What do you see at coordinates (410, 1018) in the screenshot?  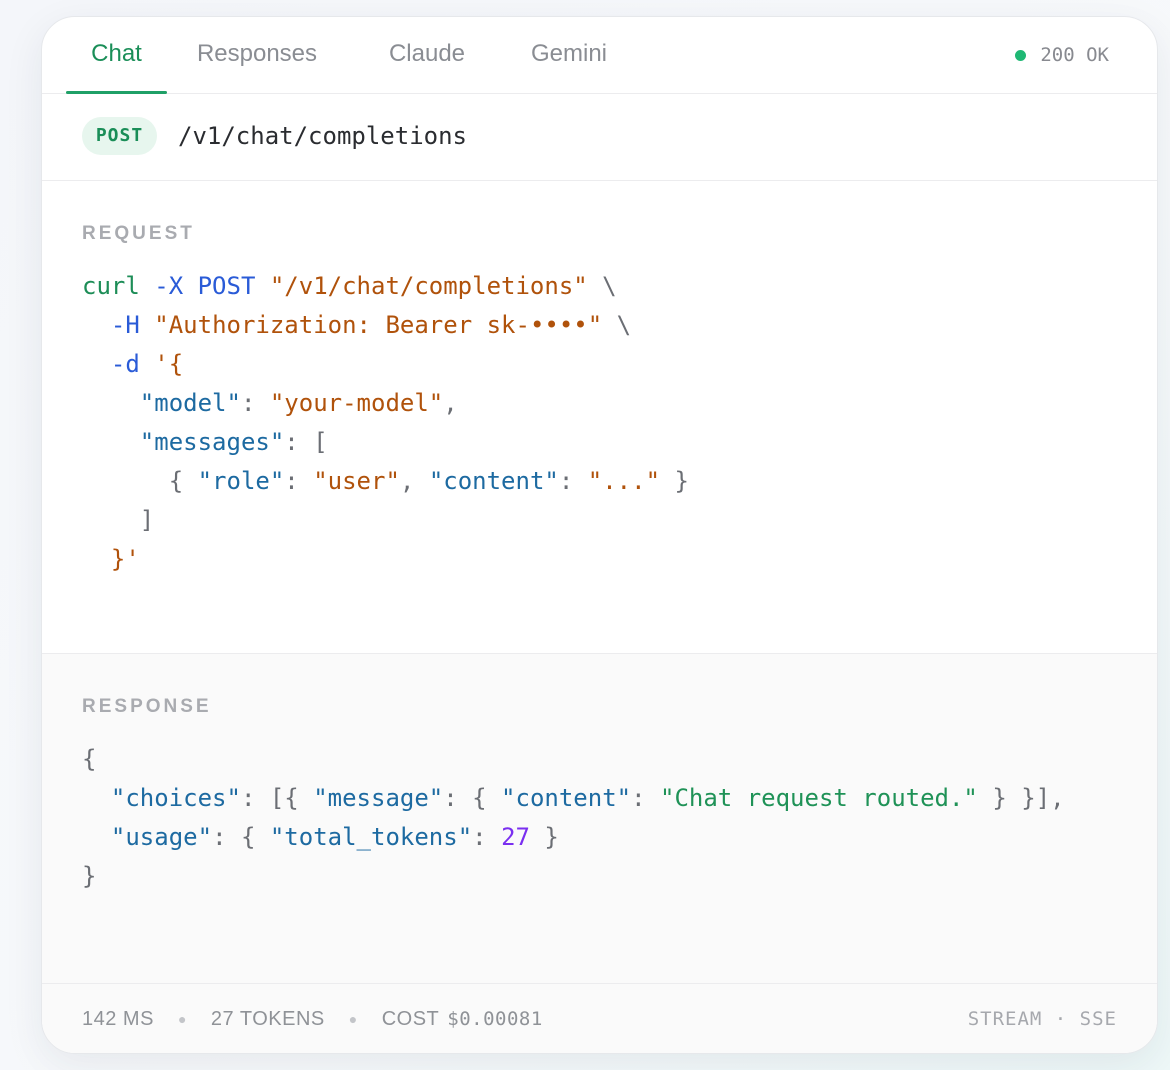 I see `cost-label: COST` at bounding box center [410, 1018].